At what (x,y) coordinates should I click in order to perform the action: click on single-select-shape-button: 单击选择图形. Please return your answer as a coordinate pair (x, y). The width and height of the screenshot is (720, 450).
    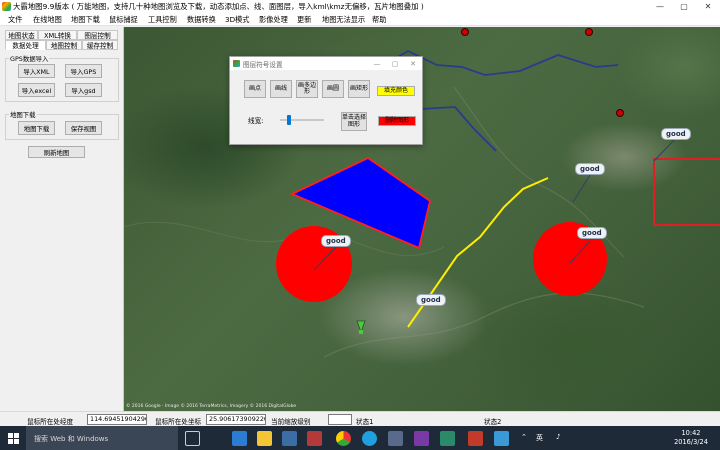
    Looking at the image, I should click on (354, 121).